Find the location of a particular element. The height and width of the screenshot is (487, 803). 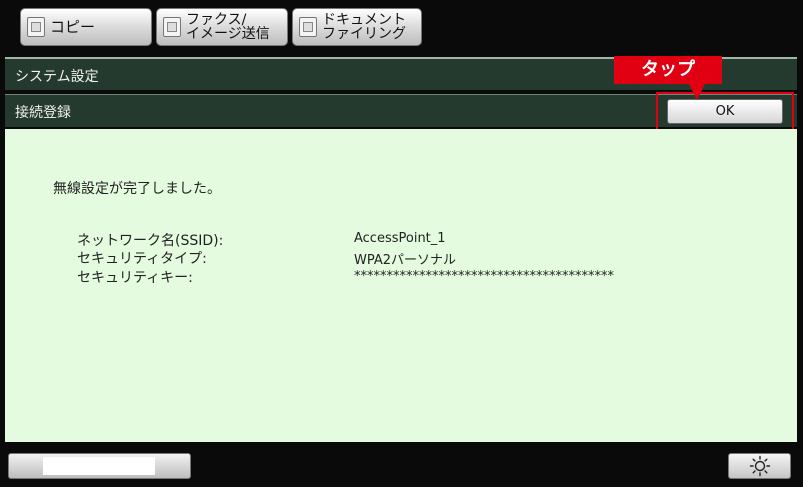

mode-tabs: コピー ファクス/ イメージ送信 ドキュメント ファイリング is located at coordinates (221, 28).